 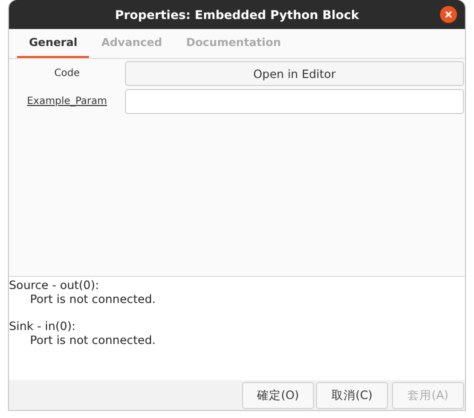 What do you see at coordinates (67, 73) in the screenshot?
I see `param-label: Code` at bounding box center [67, 73].